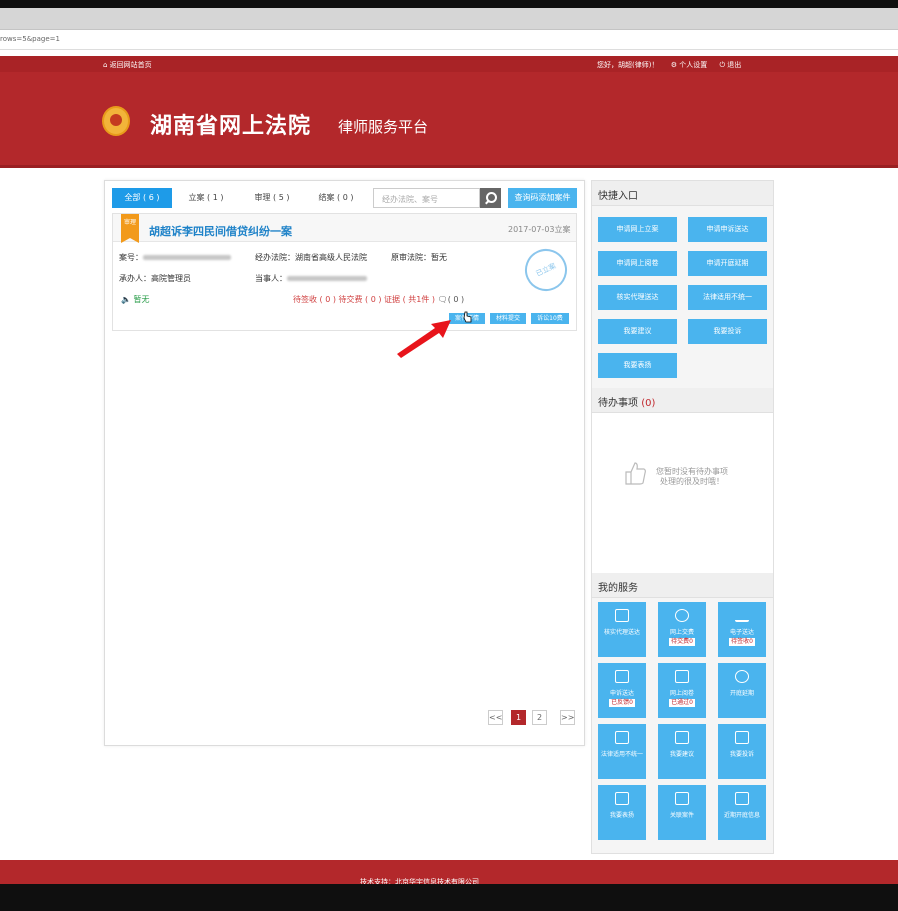 The height and width of the screenshot is (911, 898). What do you see at coordinates (622, 629) in the screenshot?
I see `service-verify-agent: 核实代理送达` at bounding box center [622, 629].